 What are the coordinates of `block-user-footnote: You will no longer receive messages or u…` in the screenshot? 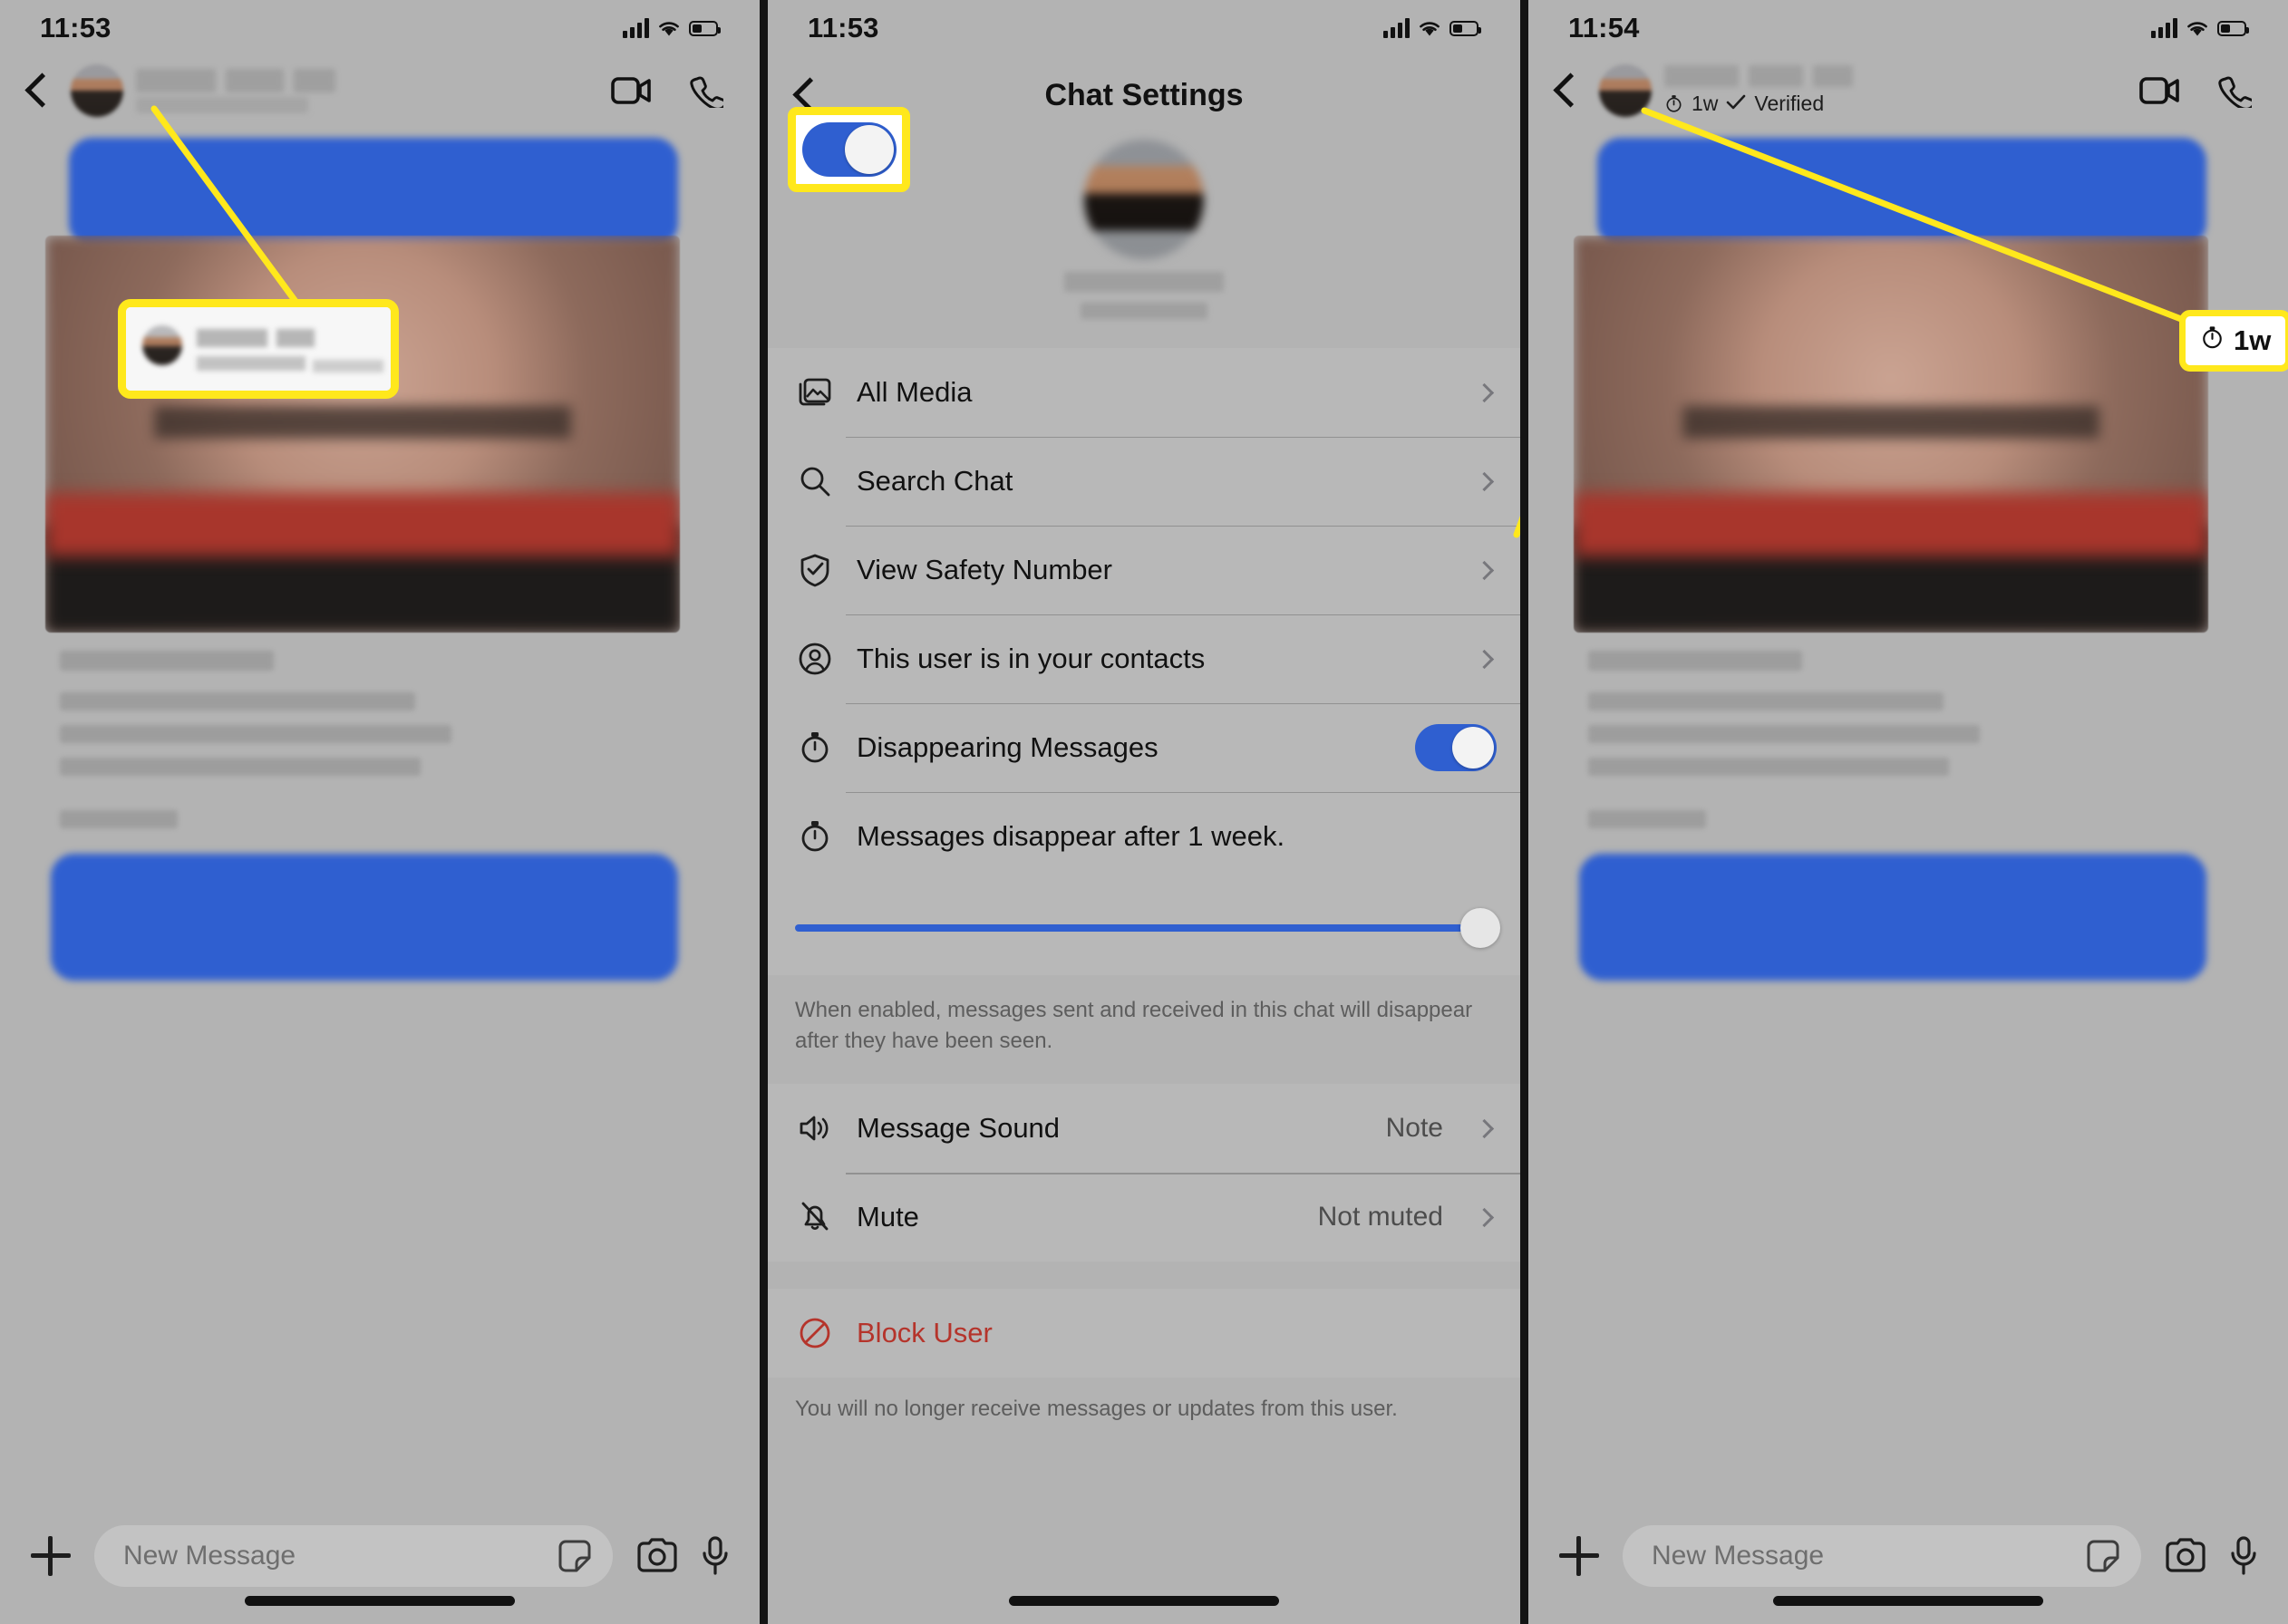 It's located at (1096, 1409).